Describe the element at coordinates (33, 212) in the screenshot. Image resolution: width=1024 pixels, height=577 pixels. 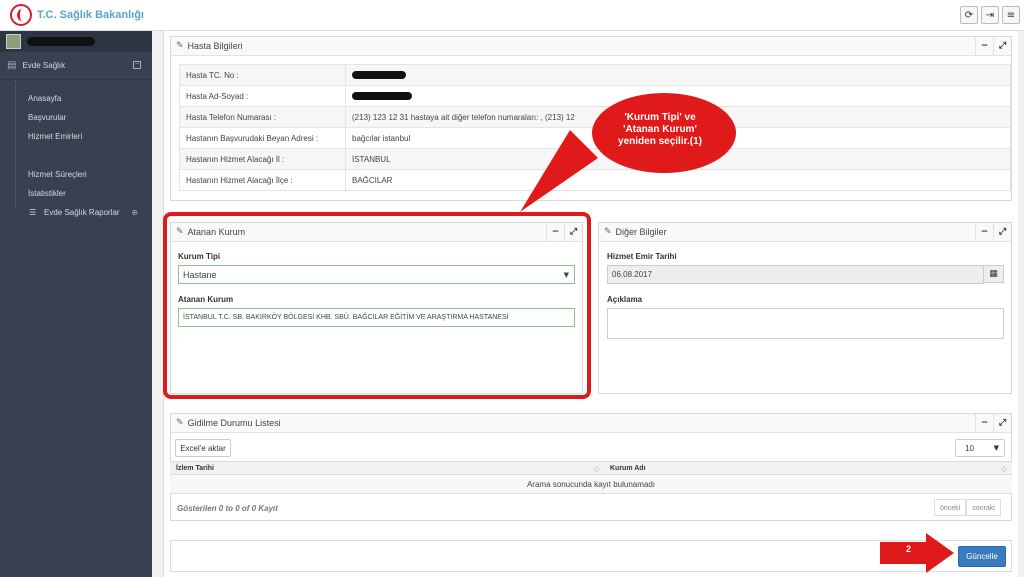
I see `list-icon: ☰` at that location.